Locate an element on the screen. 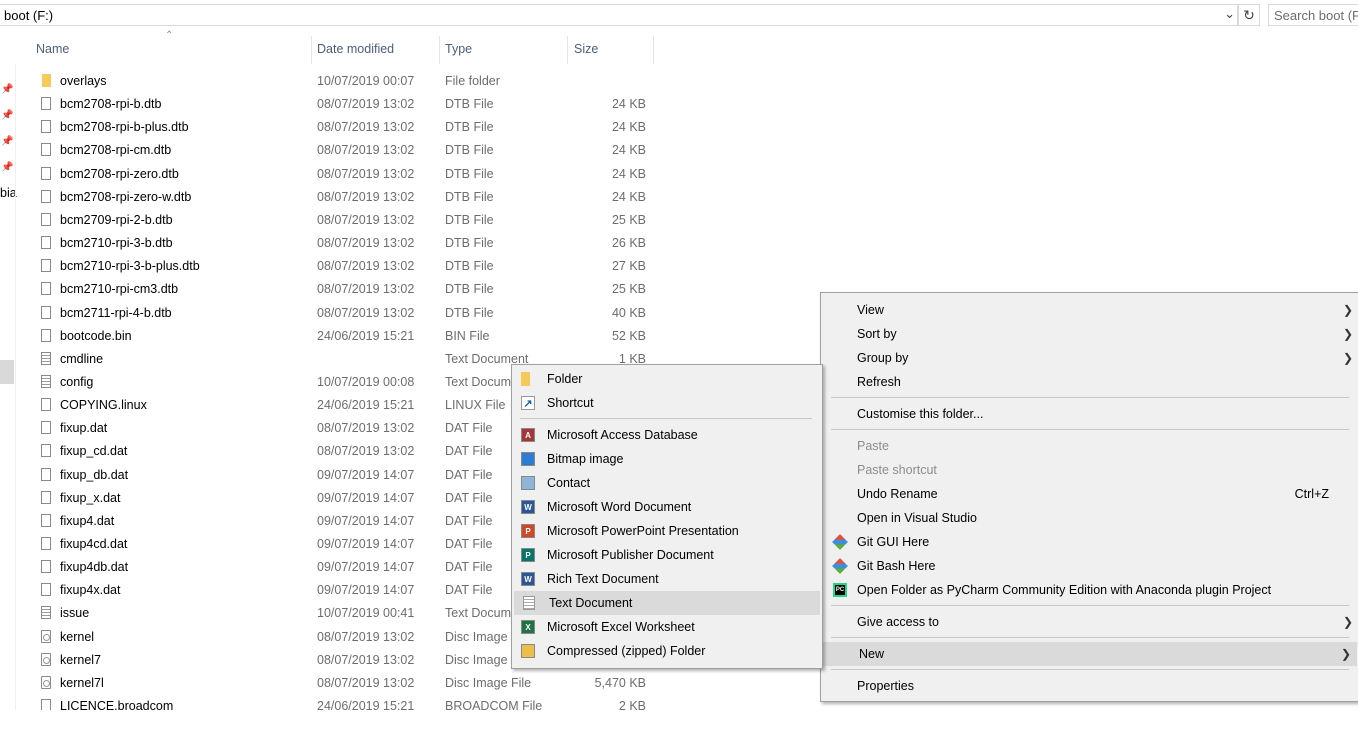 This screenshot has width=1358, height=731. menu-item-shortcut: ↗ Shortcut is located at coordinates (667, 403).